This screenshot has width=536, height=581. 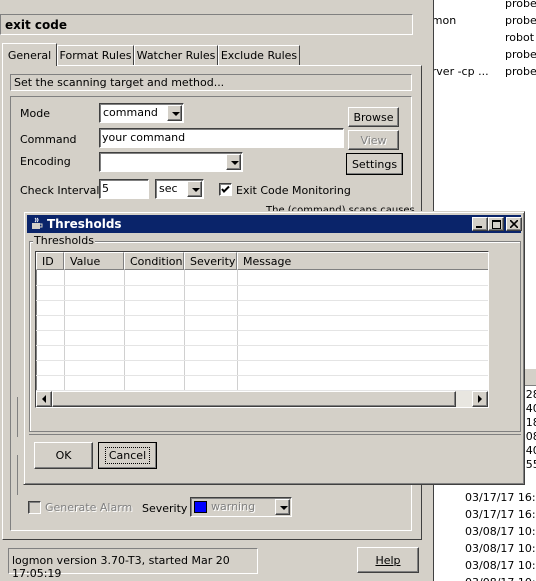 What do you see at coordinates (165, 508) in the screenshot?
I see `severity-label: Severity` at bounding box center [165, 508].